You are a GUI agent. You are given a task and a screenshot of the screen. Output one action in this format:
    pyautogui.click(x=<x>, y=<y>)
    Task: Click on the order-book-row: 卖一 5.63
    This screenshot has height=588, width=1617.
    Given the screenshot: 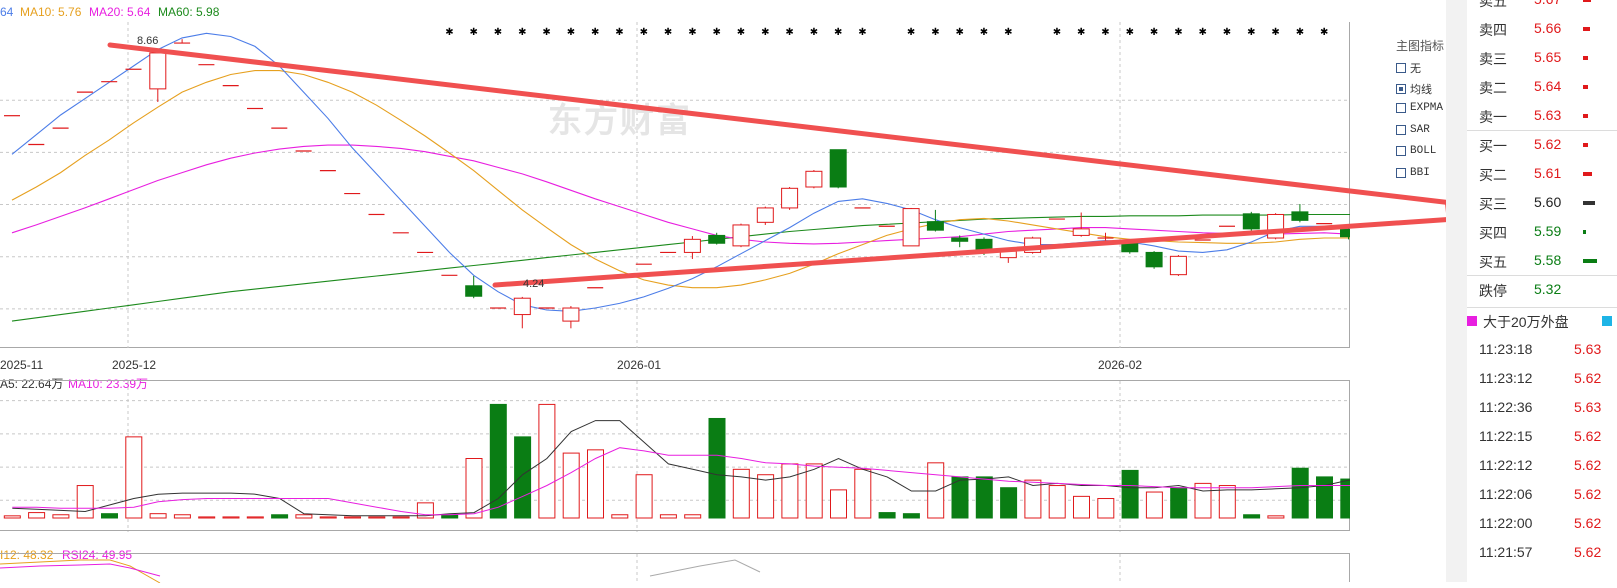 What is the action you would take?
    pyautogui.click(x=1542, y=115)
    